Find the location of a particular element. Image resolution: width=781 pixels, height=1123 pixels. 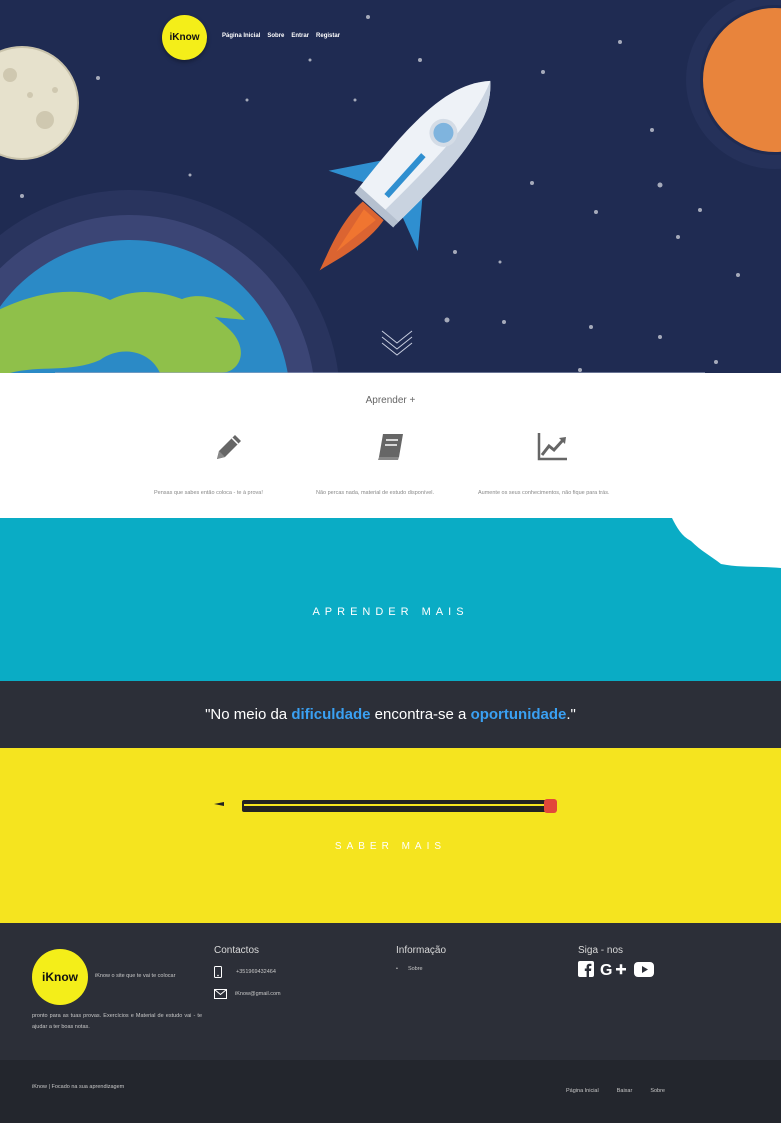

contact-email: iKnow@gmail.com is located at coordinates (247, 994).